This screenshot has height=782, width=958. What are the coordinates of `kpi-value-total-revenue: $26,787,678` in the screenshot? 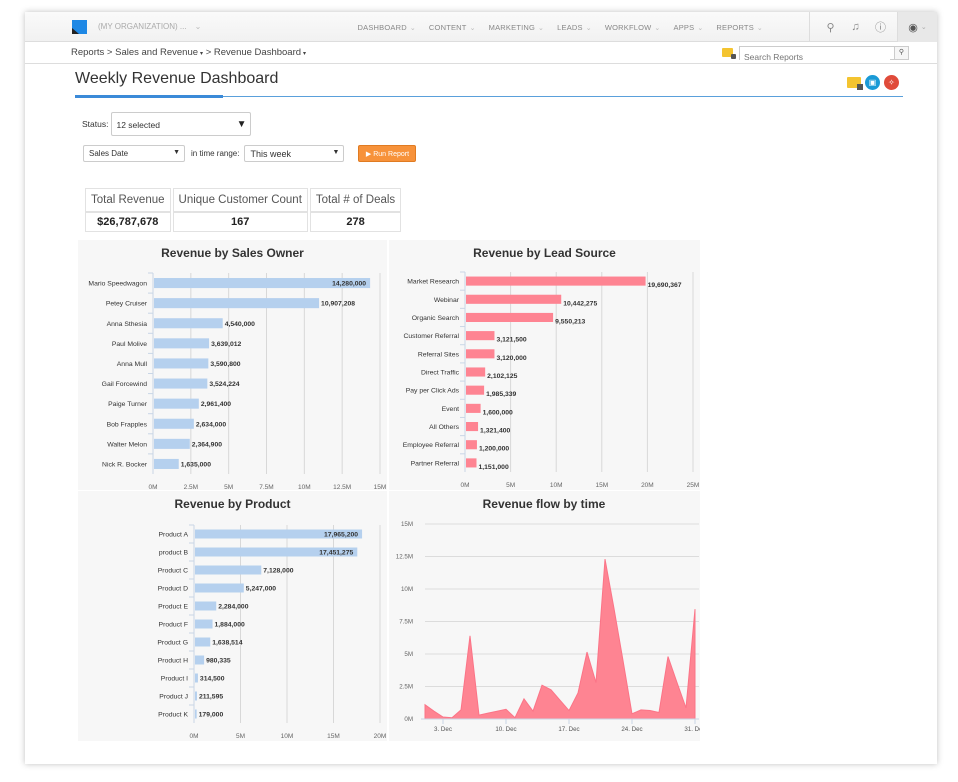 It's located at (128, 222).